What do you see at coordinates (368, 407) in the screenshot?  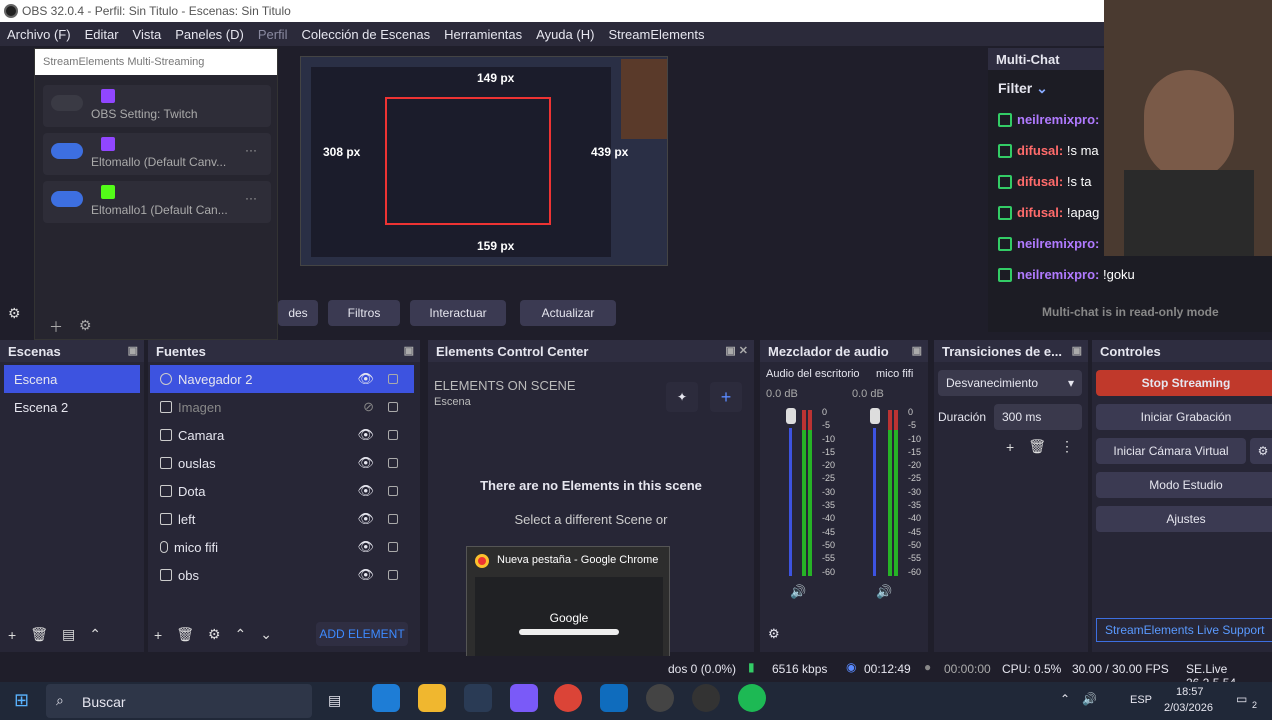 I see `eye-hidden-icon: ⊘` at bounding box center [368, 407].